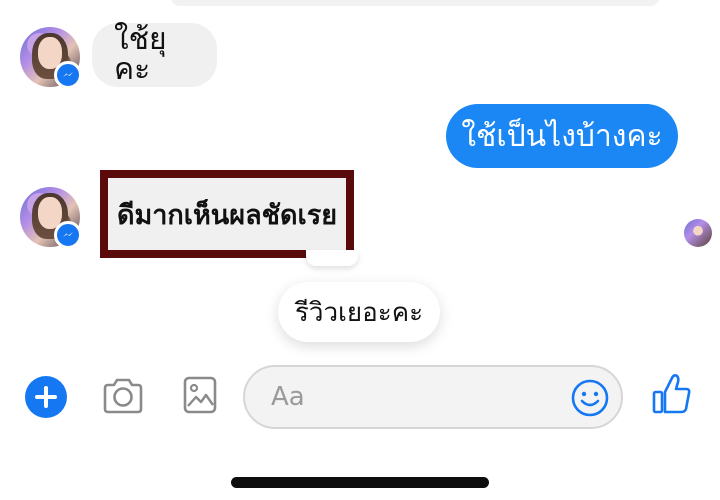  I want to click on previous-message-bubble, so click(415, 3).